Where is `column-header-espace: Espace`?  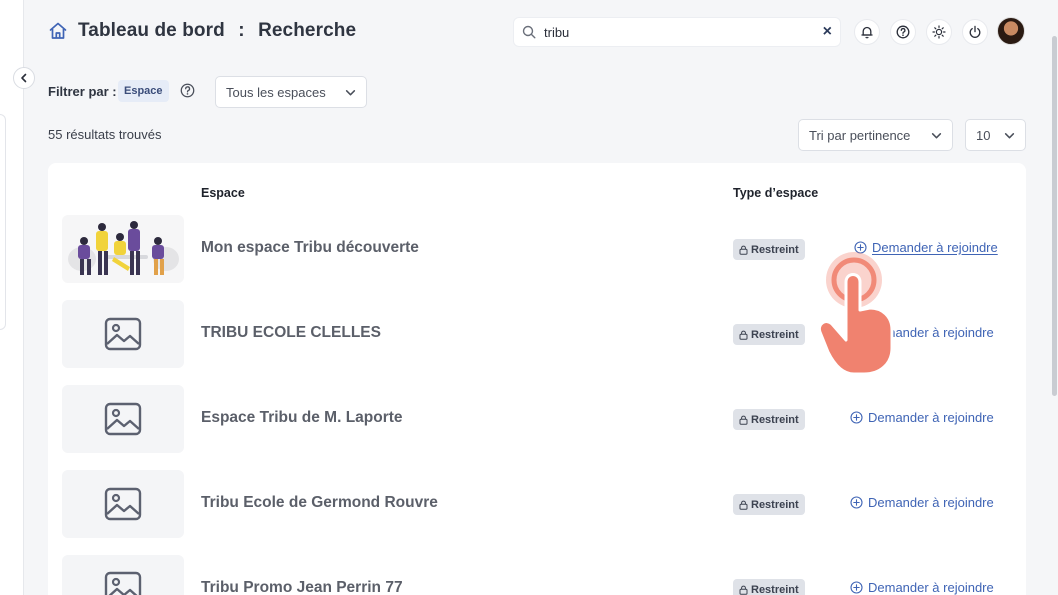 column-header-espace: Espace is located at coordinates (223, 193).